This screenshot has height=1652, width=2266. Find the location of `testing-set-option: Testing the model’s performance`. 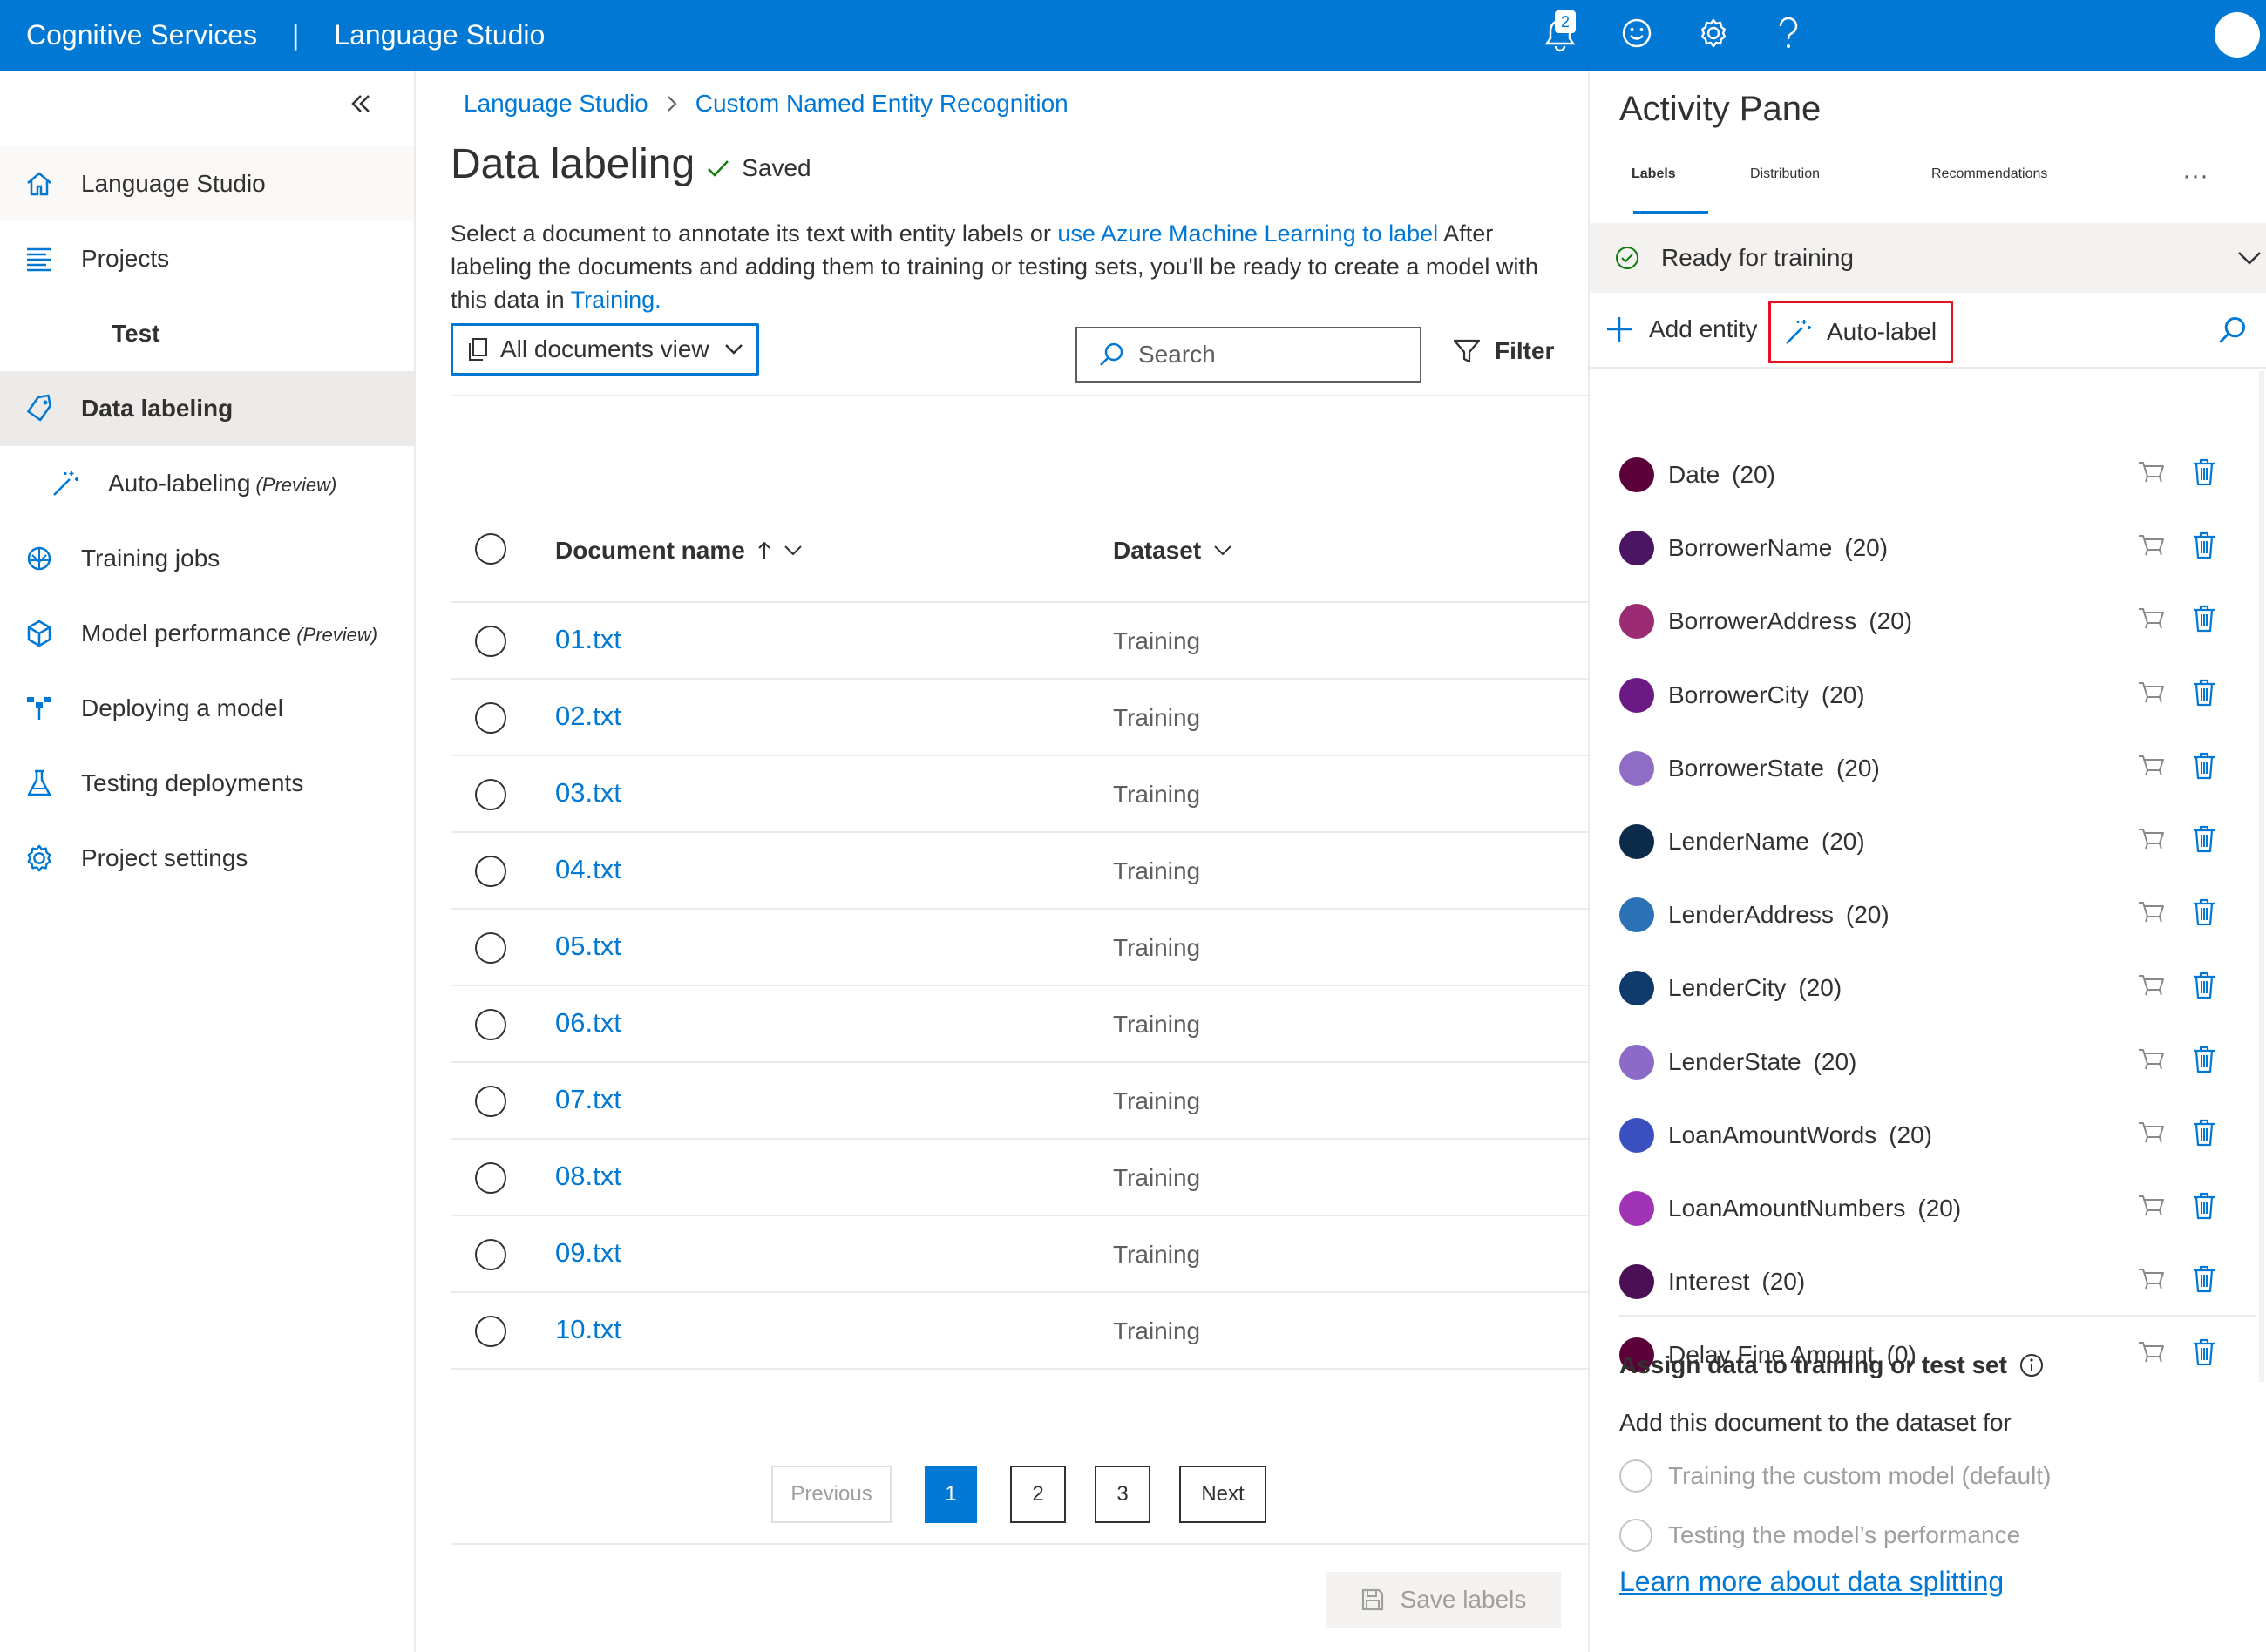

testing-set-option: Testing the model’s performance is located at coordinates (1819, 1535).